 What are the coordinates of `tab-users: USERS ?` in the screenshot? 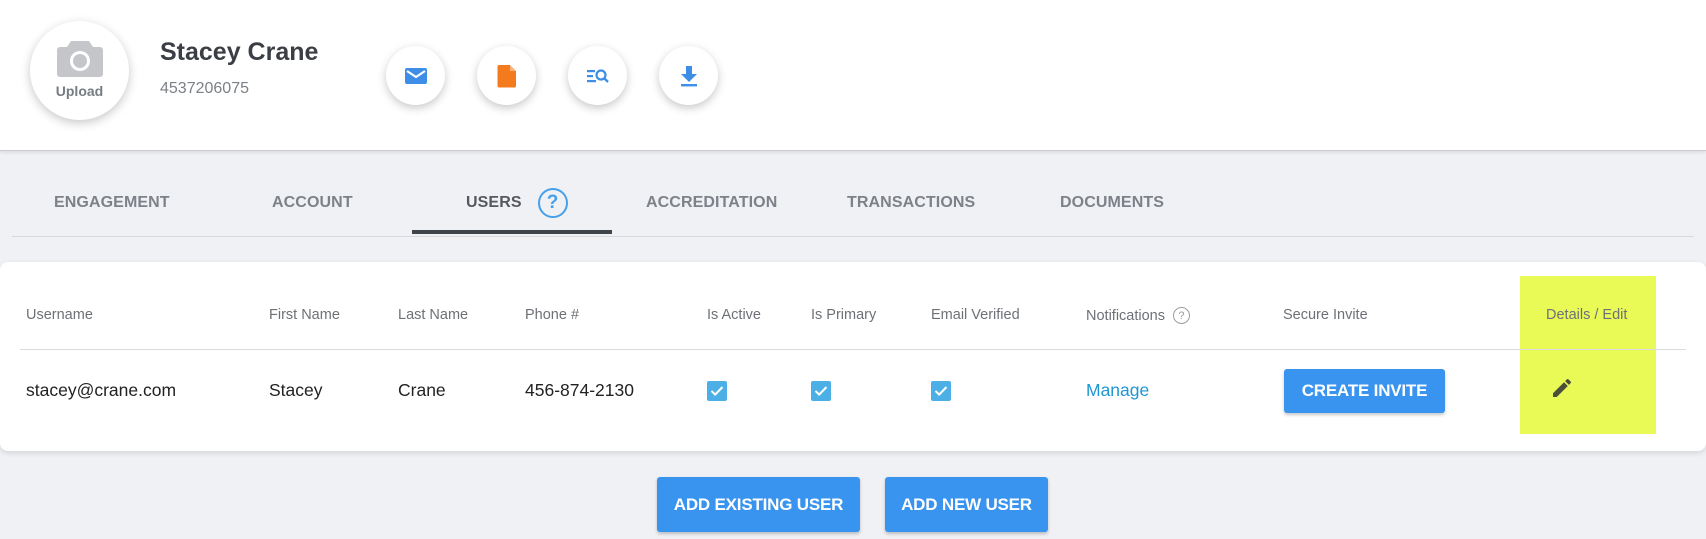 It's located at (517, 202).